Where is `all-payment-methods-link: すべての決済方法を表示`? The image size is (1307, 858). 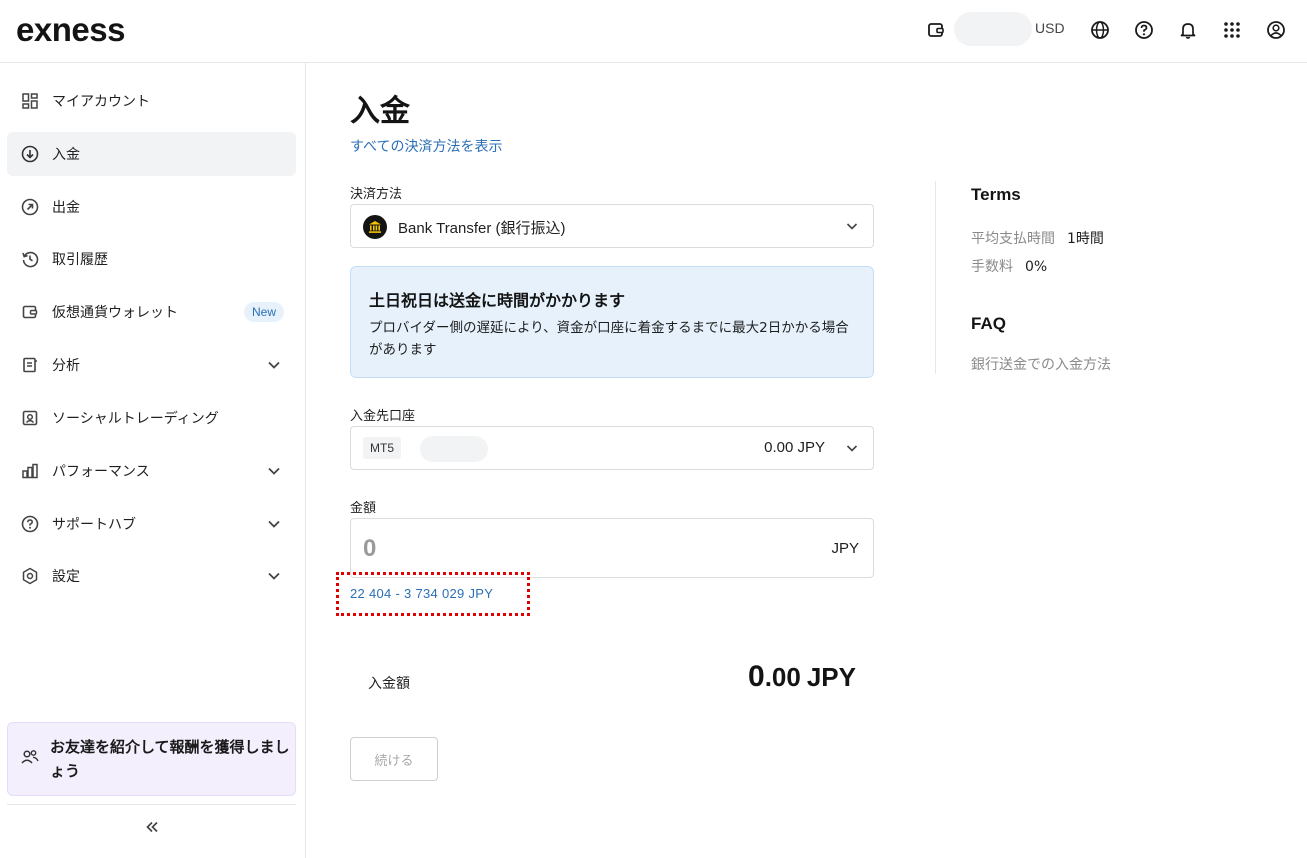 all-payment-methods-link: すべての決済方法を表示 is located at coordinates (426, 146).